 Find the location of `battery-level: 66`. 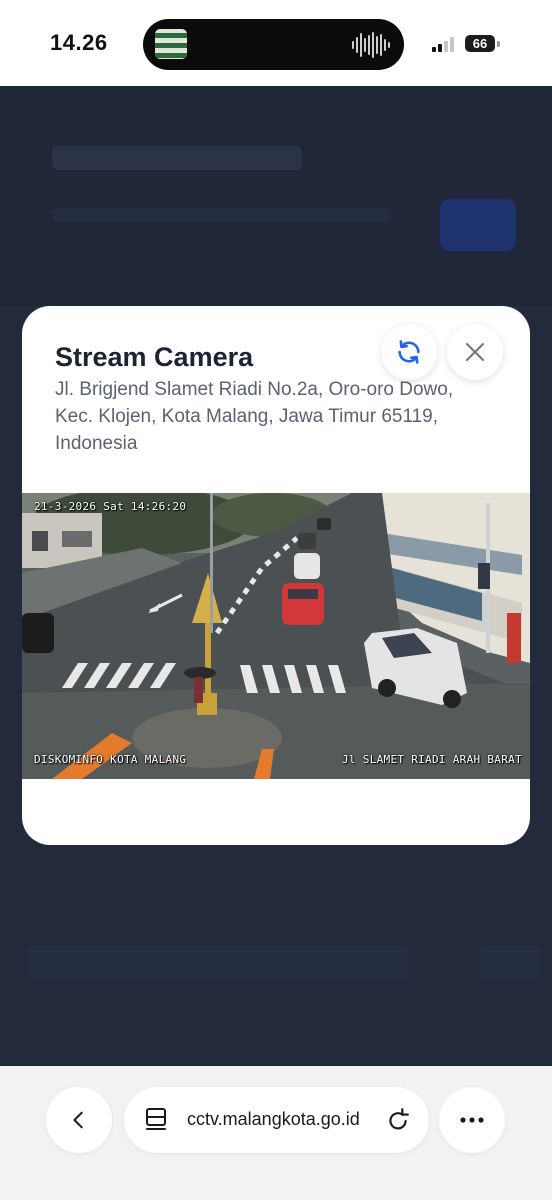

battery-level: 66 is located at coordinates (480, 43).